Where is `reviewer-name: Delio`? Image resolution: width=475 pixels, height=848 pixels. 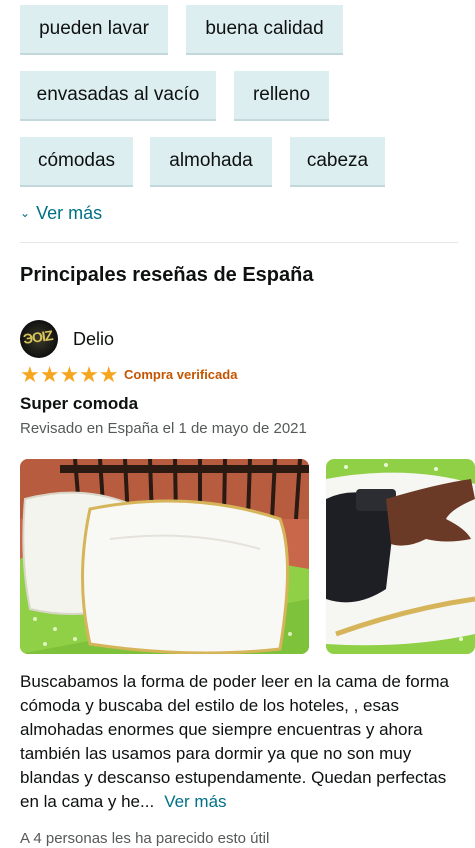
reviewer-name: Delio is located at coordinates (94, 339).